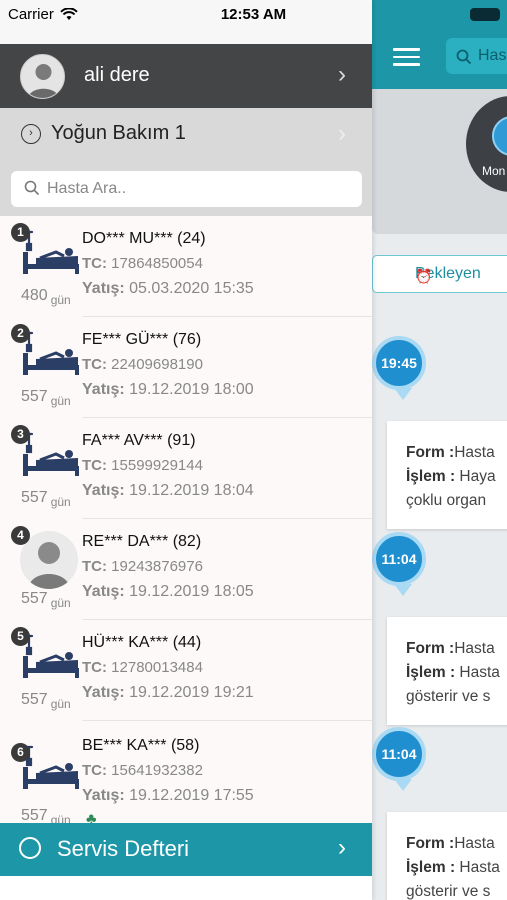 The width and height of the screenshot is (507, 900). Describe the element at coordinates (31, 134) in the screenshot. I see `chevron-circle-icon: ›` at that location.